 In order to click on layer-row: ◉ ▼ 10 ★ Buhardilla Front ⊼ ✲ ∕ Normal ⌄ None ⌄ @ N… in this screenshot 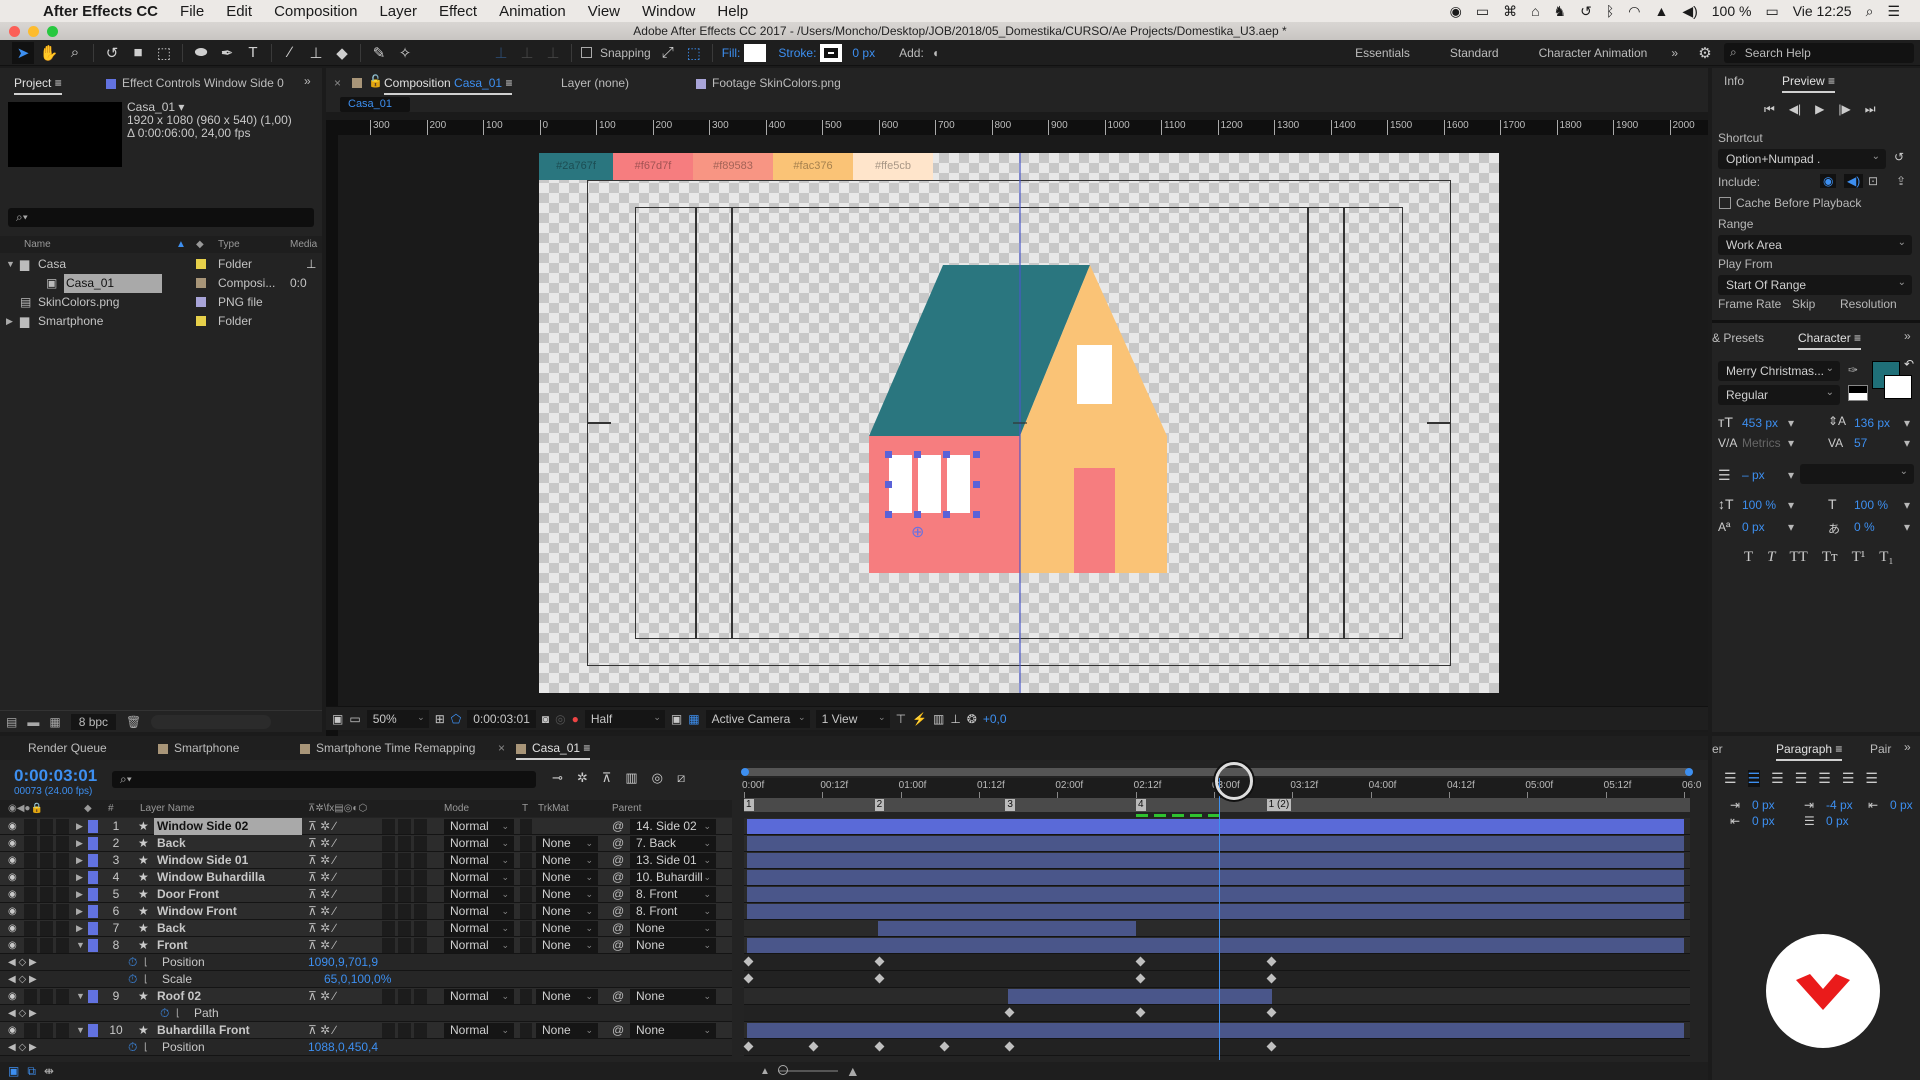, I will do `click(366, 1030)`.